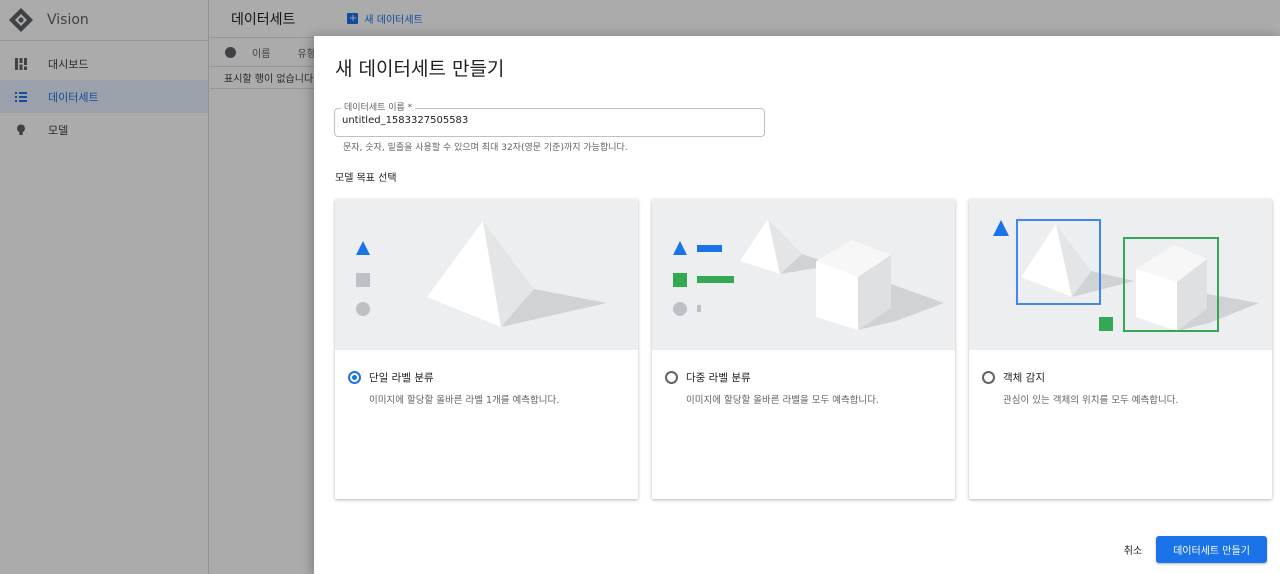  I want to click on single-label-radio, so click(354, 377).